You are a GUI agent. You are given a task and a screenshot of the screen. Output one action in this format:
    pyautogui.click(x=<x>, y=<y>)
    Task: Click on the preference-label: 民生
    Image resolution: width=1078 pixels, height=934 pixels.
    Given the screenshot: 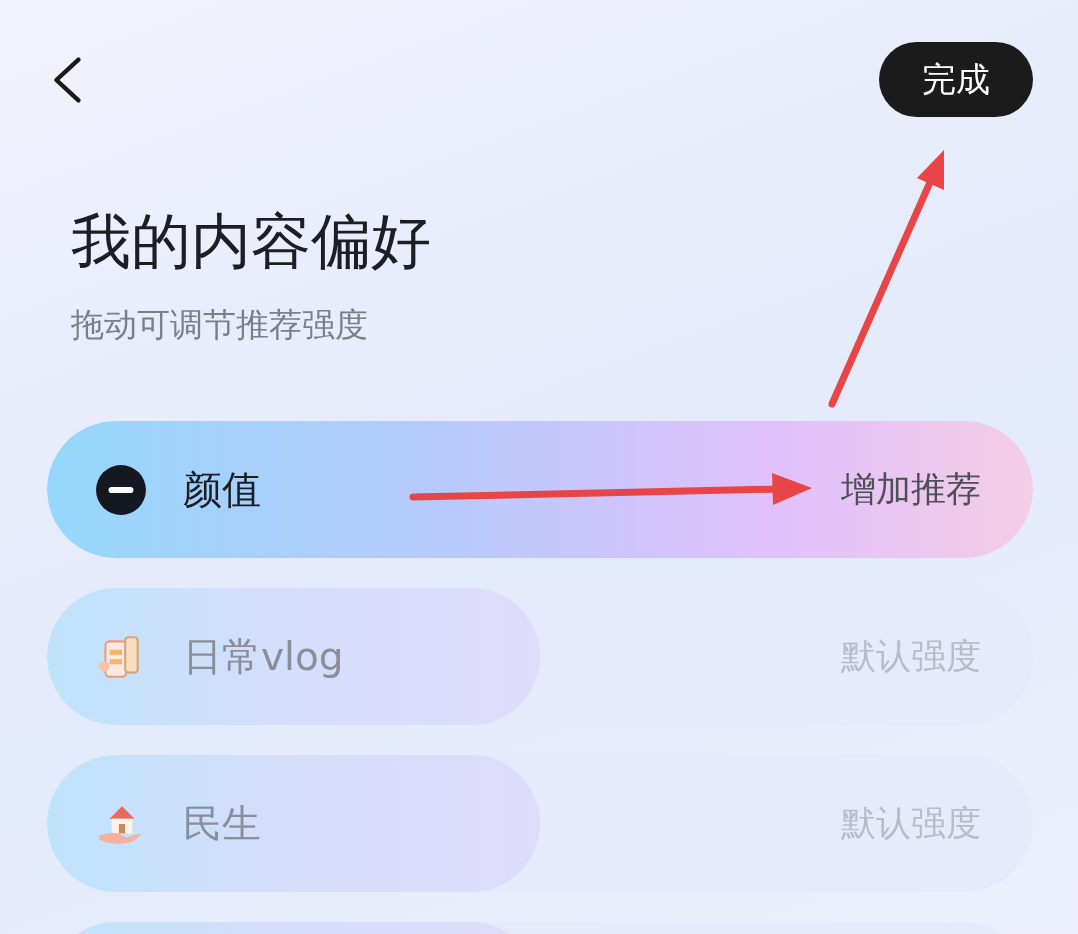 What is the action you would take?
    pyautogui.click(x=222, y=823)
    